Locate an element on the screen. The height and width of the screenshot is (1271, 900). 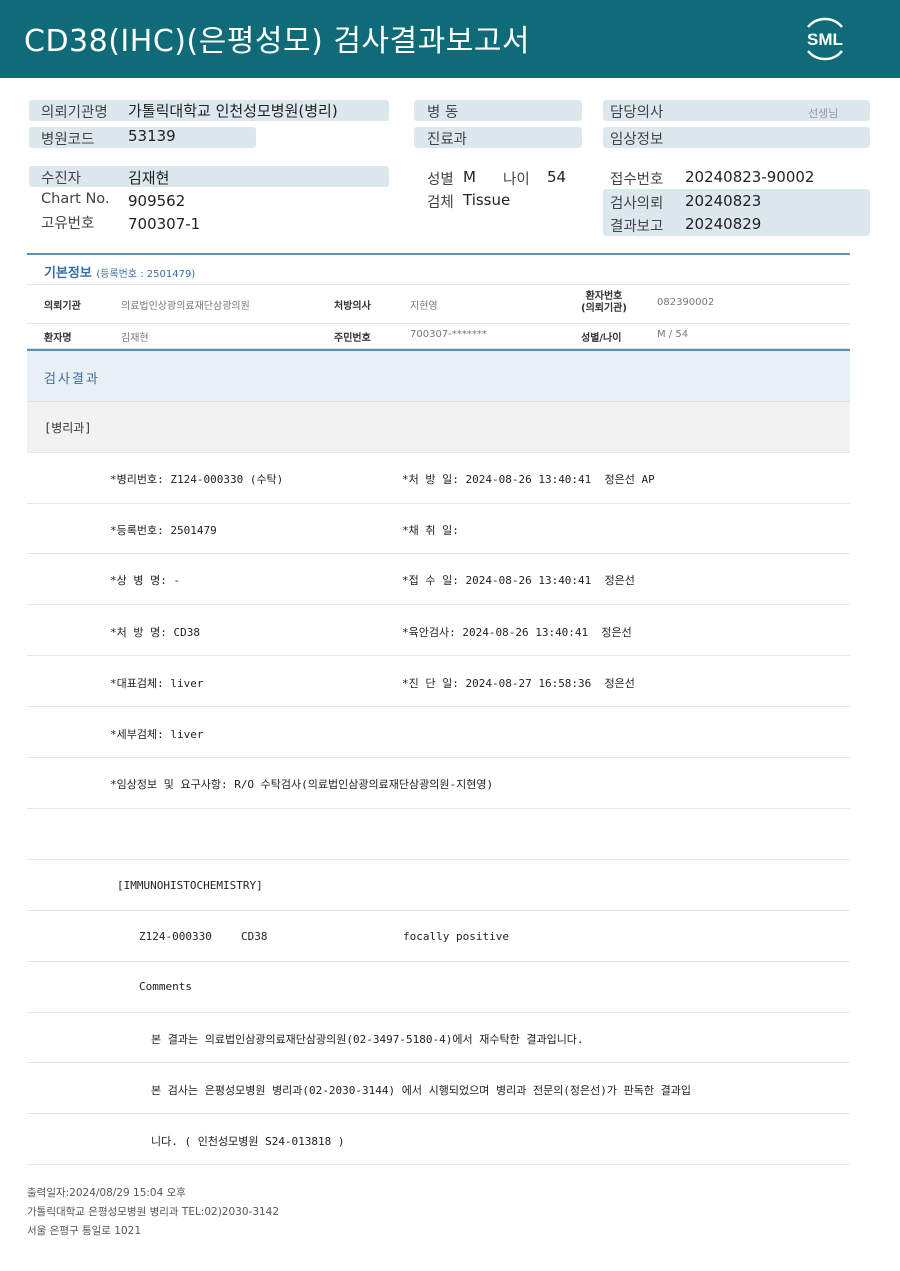
patient-value: 김재현 is located at coordinates (149, 178).